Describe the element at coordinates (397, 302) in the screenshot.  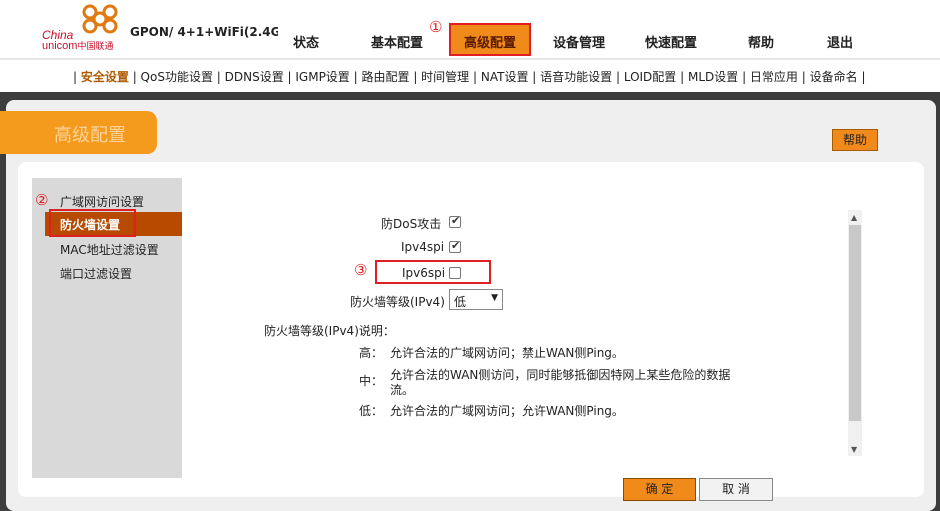
I see `firewall-level-label: 防火墙等级(IPv4)` at that location.